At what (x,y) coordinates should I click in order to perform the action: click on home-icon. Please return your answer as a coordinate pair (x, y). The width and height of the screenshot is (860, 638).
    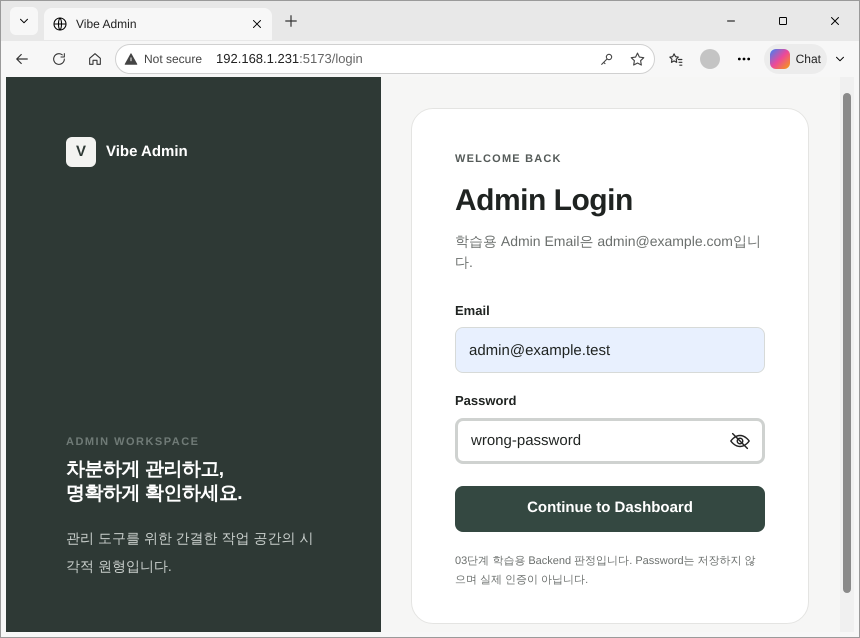
    Looking at the image, I should click on (95, 59).